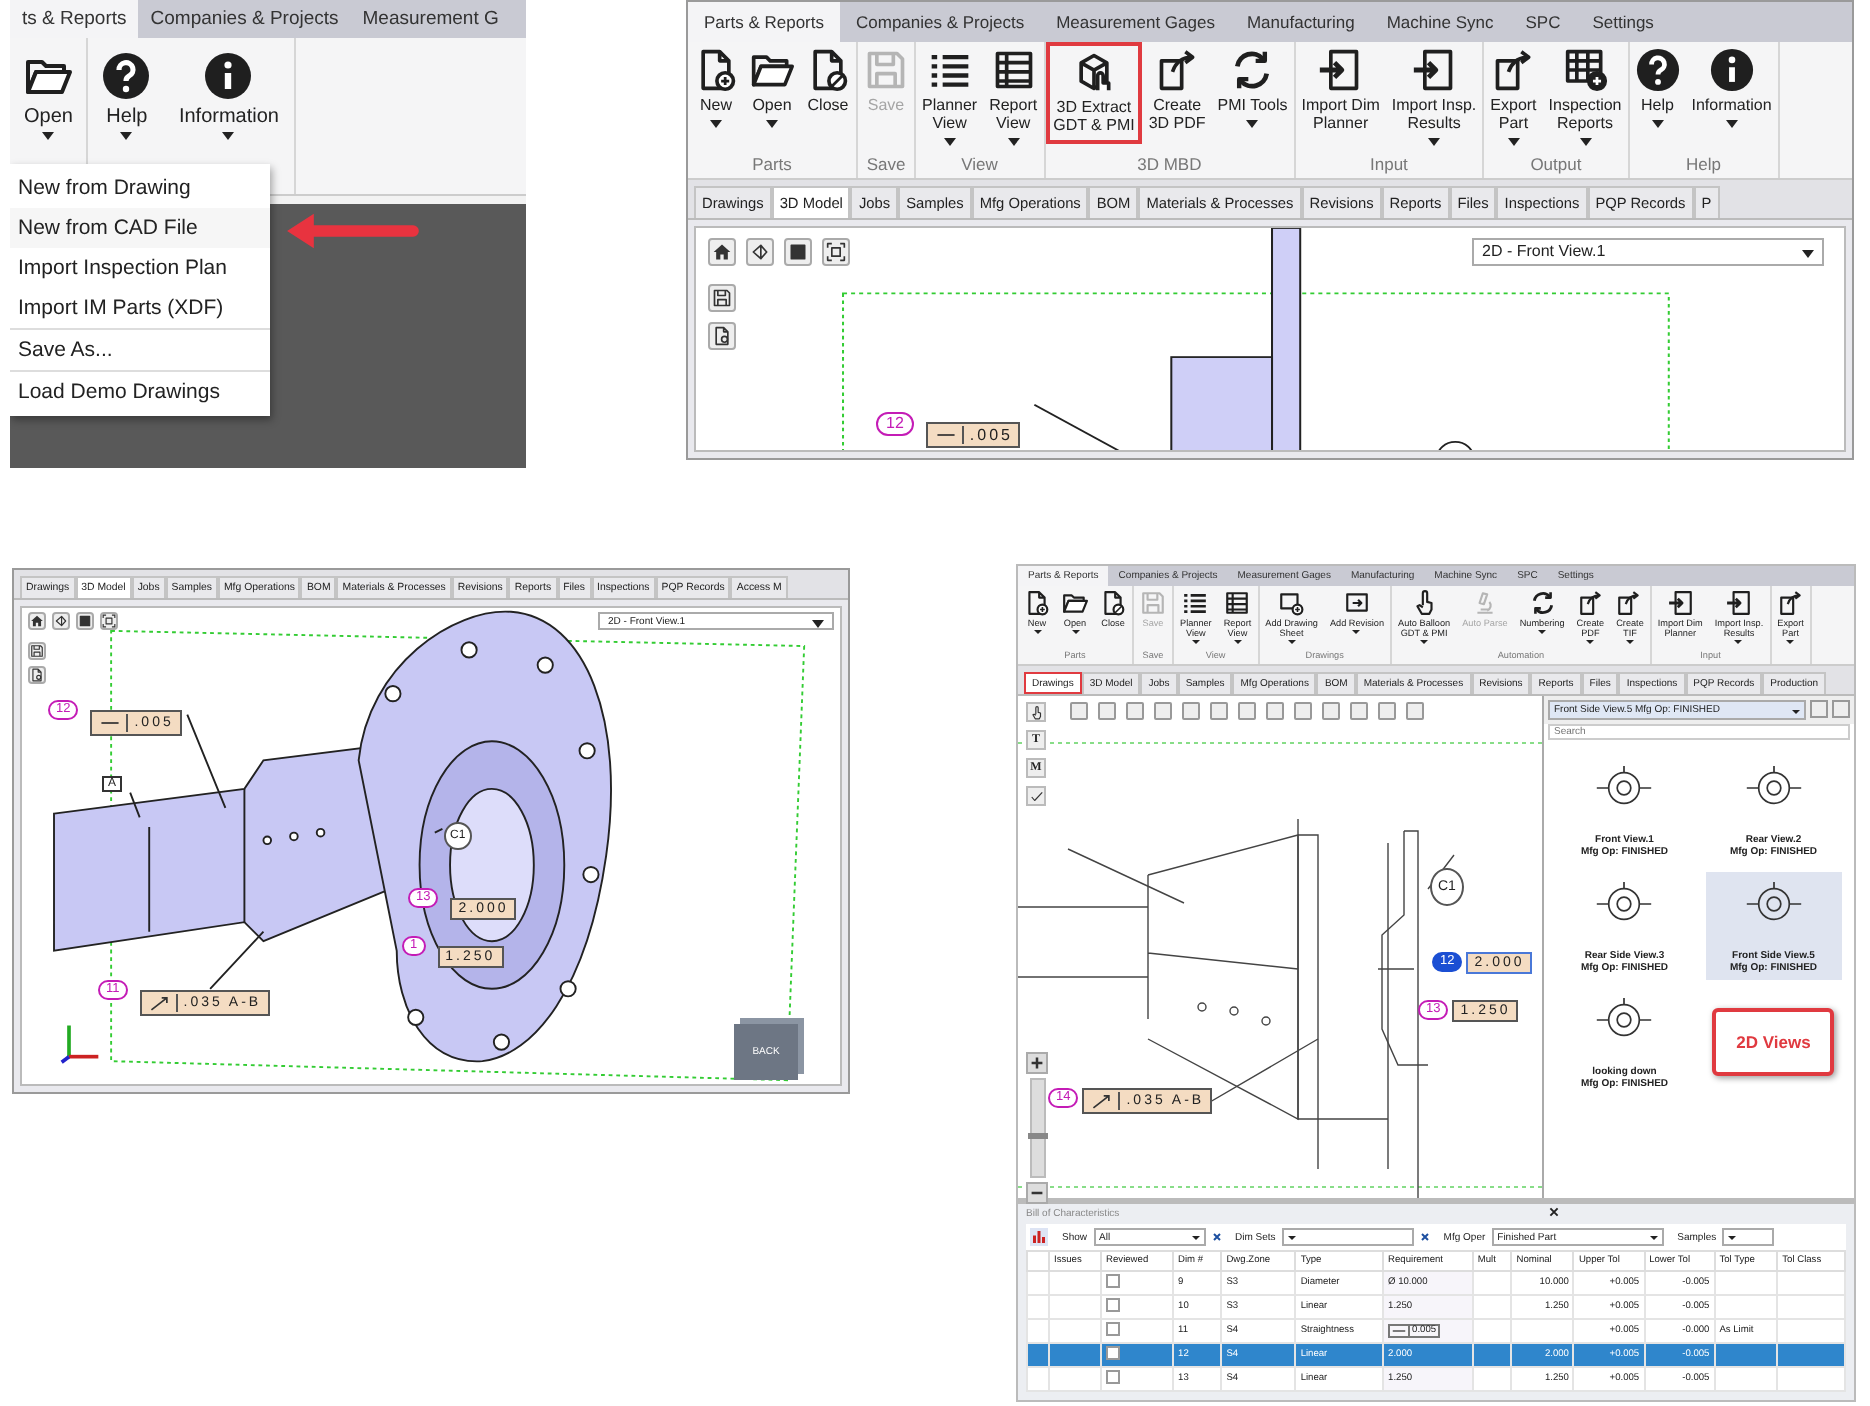 The image size is (1870, 1406). I want to click on ribbon-tab: Manufacturing, so click(1300, 22).